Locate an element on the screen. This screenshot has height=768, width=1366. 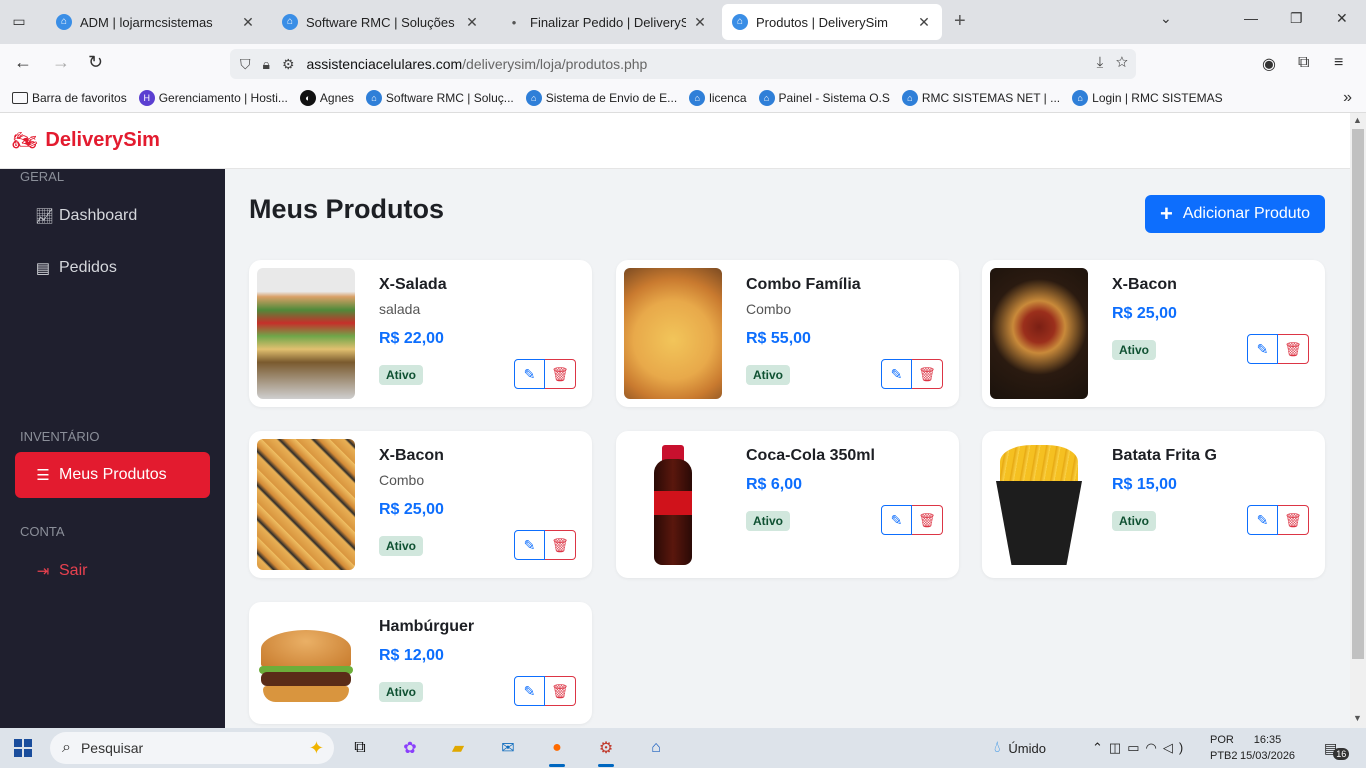
scroll-down-icon: ▼ is located at coordinates (1357, 718).